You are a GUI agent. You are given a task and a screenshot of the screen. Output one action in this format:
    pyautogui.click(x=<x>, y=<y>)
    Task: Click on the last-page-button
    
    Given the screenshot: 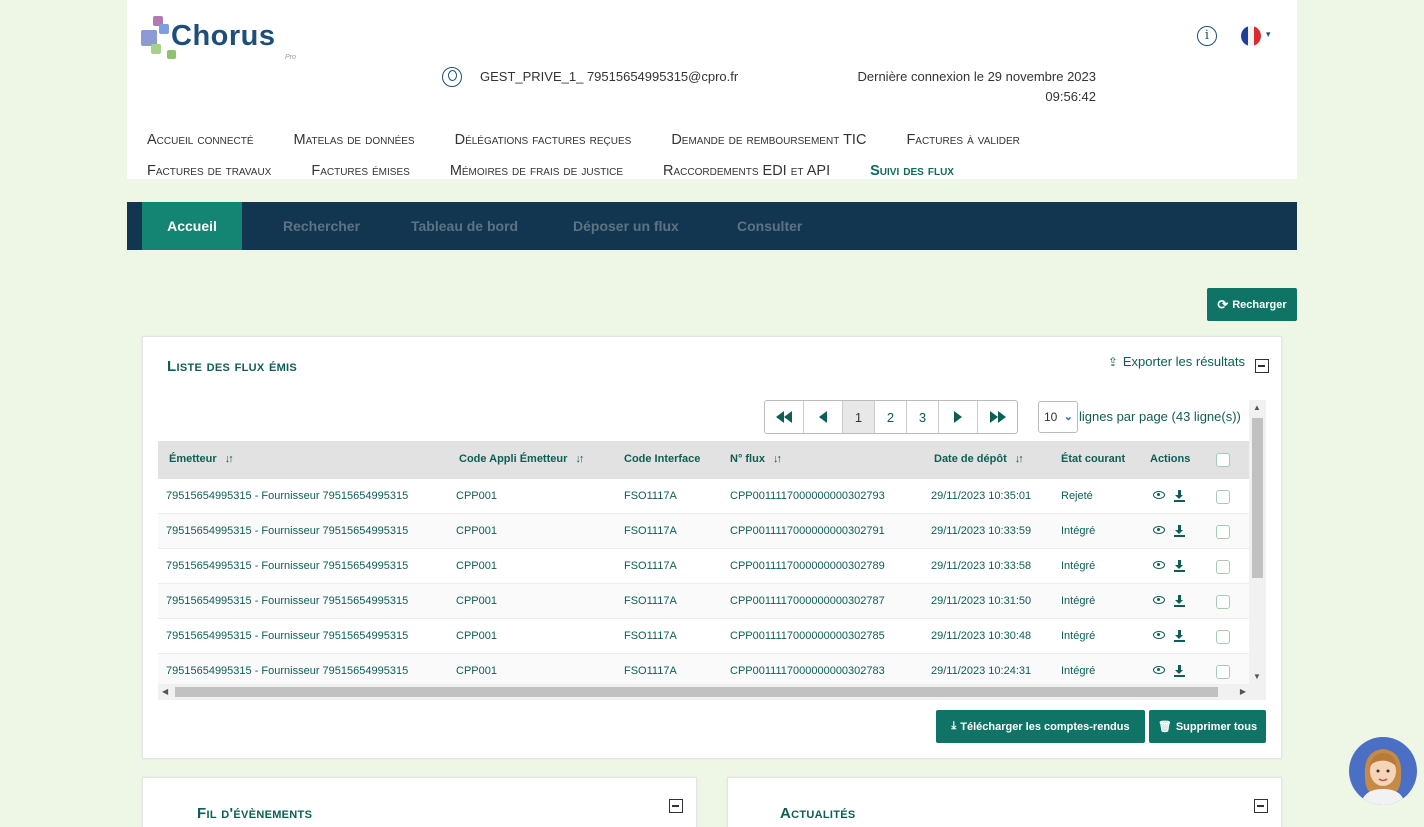 What is the action you would take?
    pyautogui.click(x=997, y=417)
    